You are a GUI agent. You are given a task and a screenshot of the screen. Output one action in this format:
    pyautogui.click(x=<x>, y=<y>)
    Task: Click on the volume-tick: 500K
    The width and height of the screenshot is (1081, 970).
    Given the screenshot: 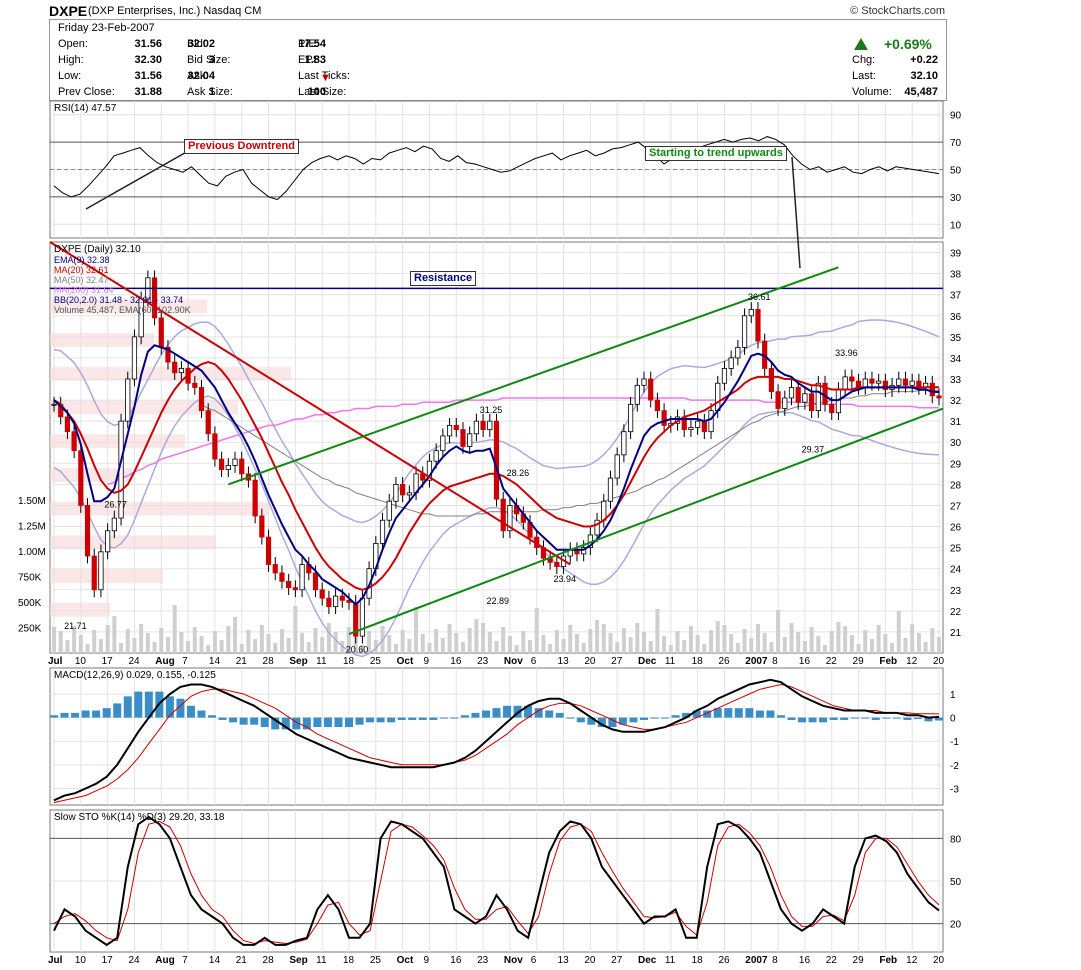 What is the action you would take?
    pyautogui.click(x=30, y=603)
    